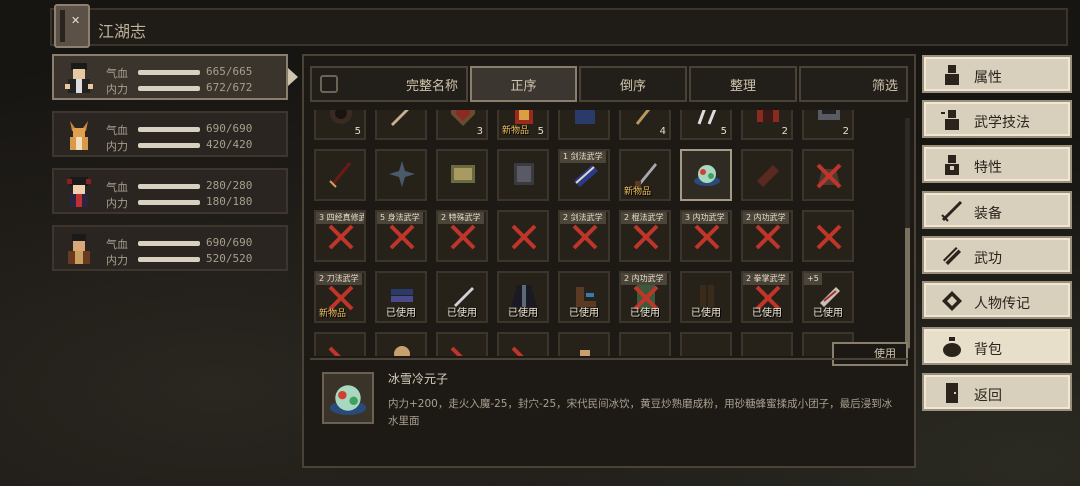  Describe the element at coordinates (645, 125) in the screenshot. I see `inventory-slot: 4` at that location.